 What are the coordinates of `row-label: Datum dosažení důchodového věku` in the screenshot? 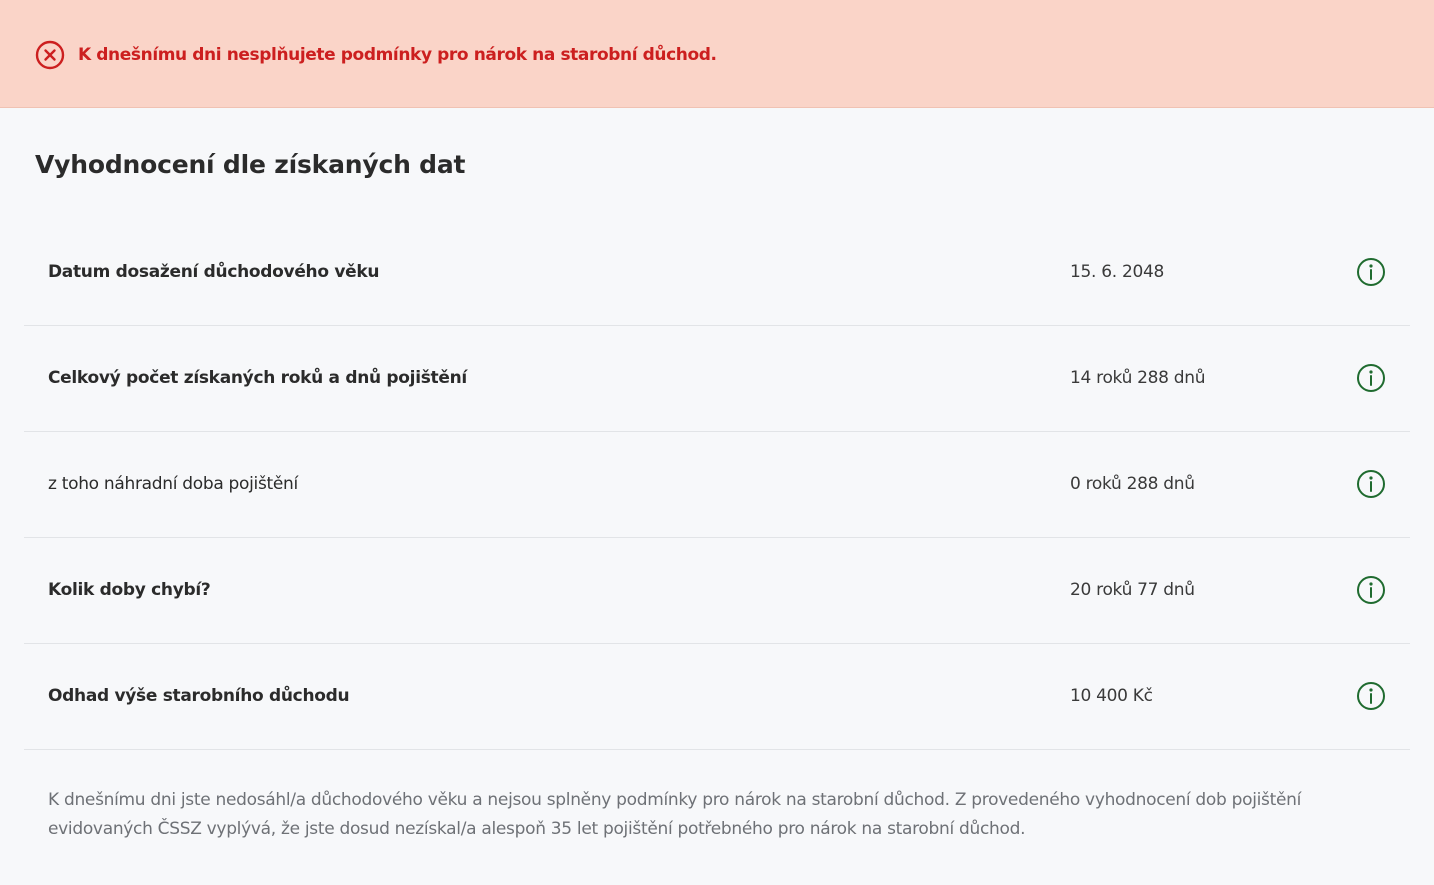 It's located at (214, 272).